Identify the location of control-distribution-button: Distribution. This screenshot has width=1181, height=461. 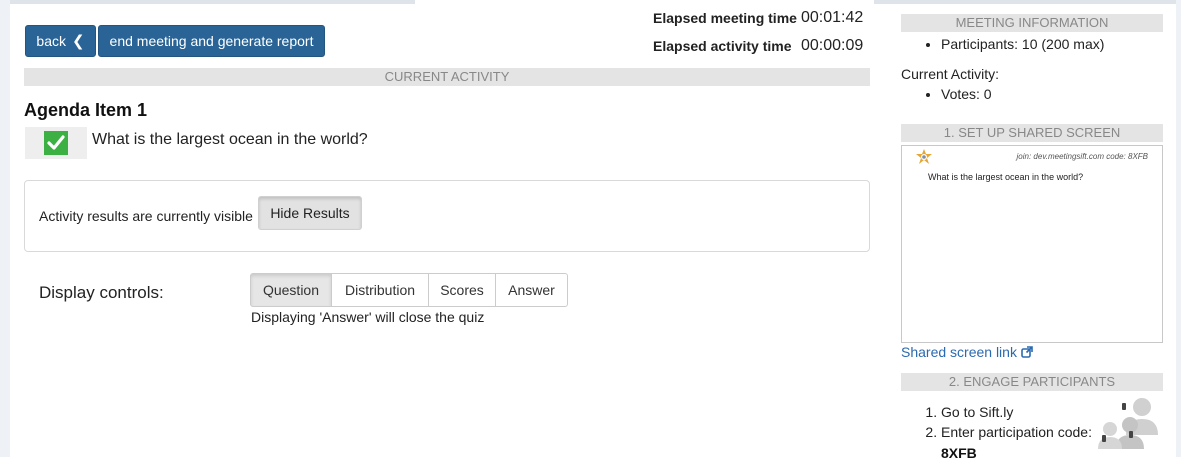
(380, 290).